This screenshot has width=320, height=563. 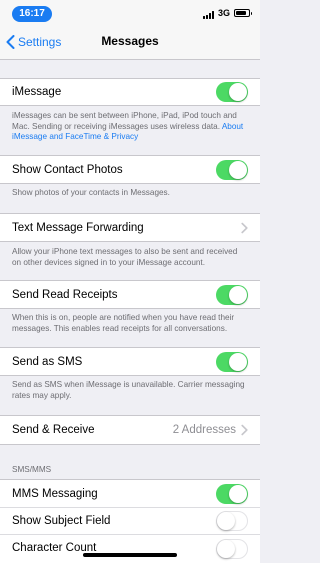 What do you see at coordinates (55, 493) in the screenshot?
I see `mms-messaging-label: MMS Messaging` at bounding box center [55, 493].